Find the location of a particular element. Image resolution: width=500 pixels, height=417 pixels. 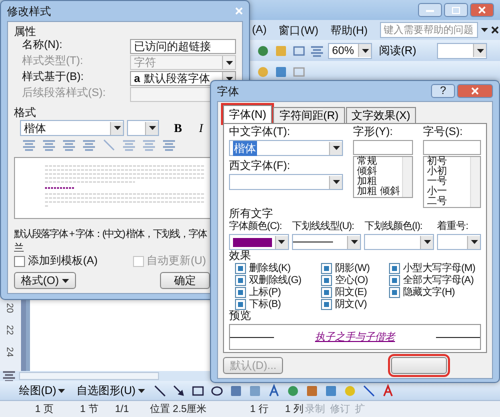

style-select: a 默认段落字体 is located at coordinates (183, 78).